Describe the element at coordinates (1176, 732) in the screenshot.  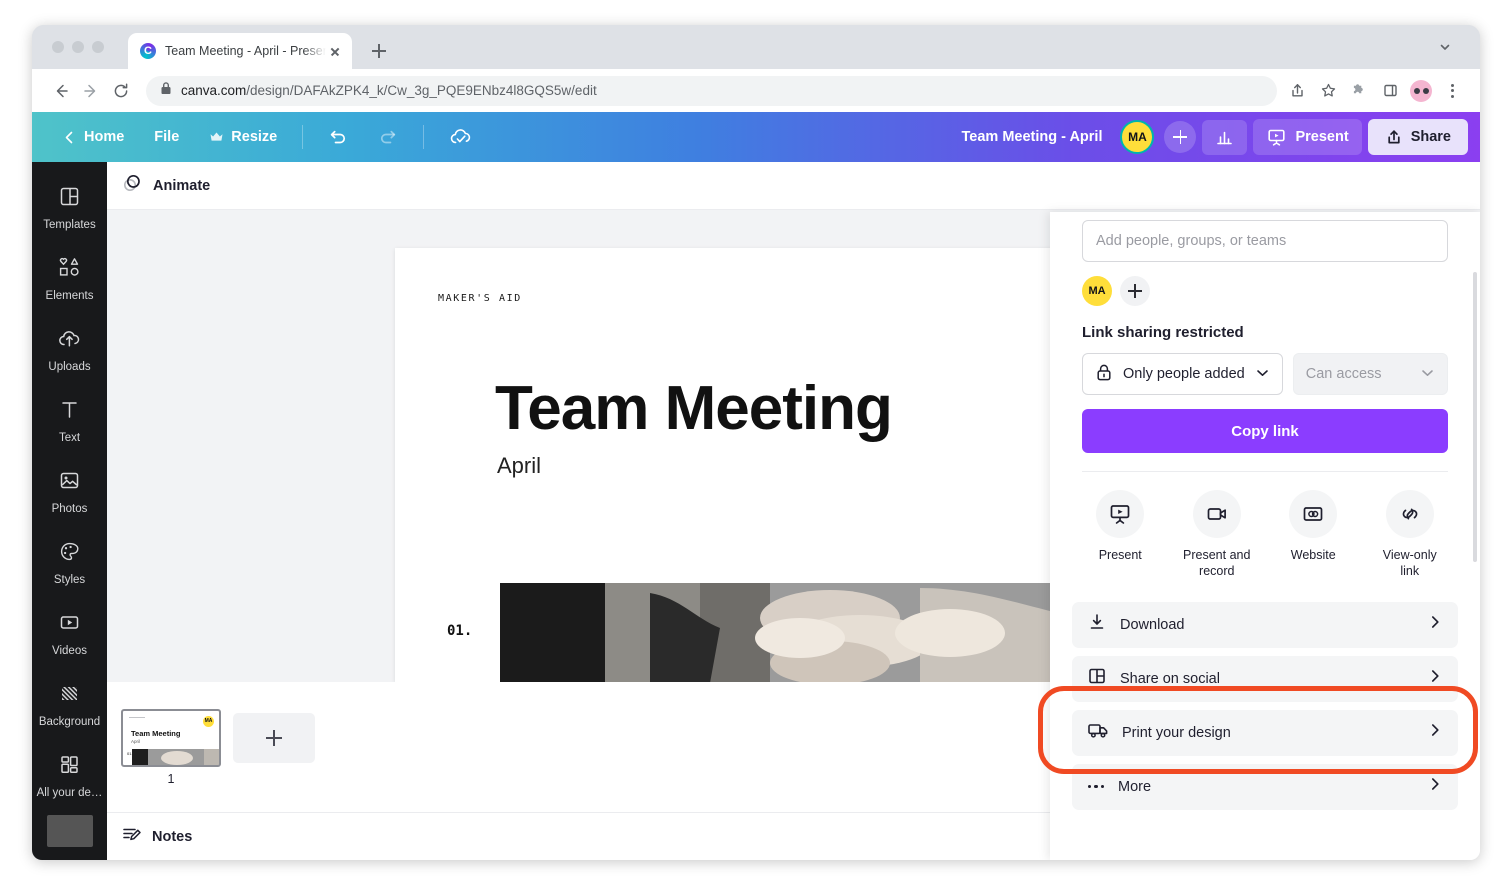
I see `share-row-label: Print your design` at that location.